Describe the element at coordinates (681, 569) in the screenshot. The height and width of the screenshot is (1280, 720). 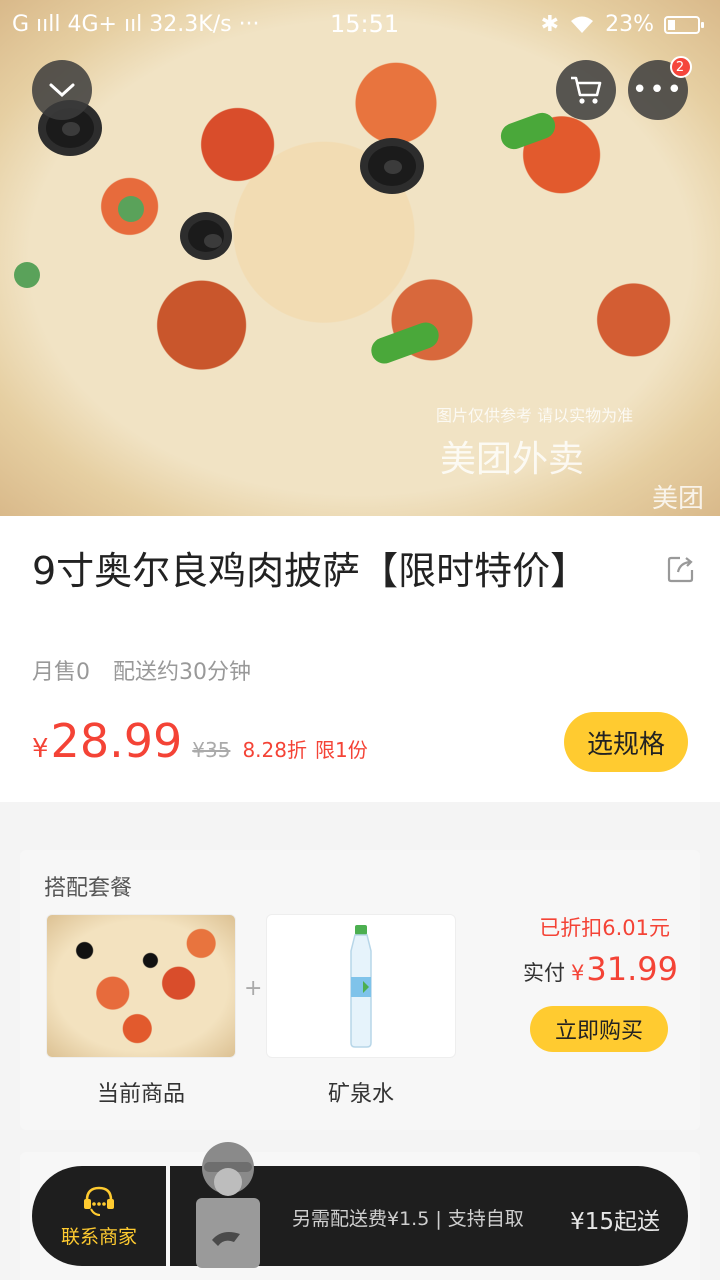
I see `share-icon` at that location.